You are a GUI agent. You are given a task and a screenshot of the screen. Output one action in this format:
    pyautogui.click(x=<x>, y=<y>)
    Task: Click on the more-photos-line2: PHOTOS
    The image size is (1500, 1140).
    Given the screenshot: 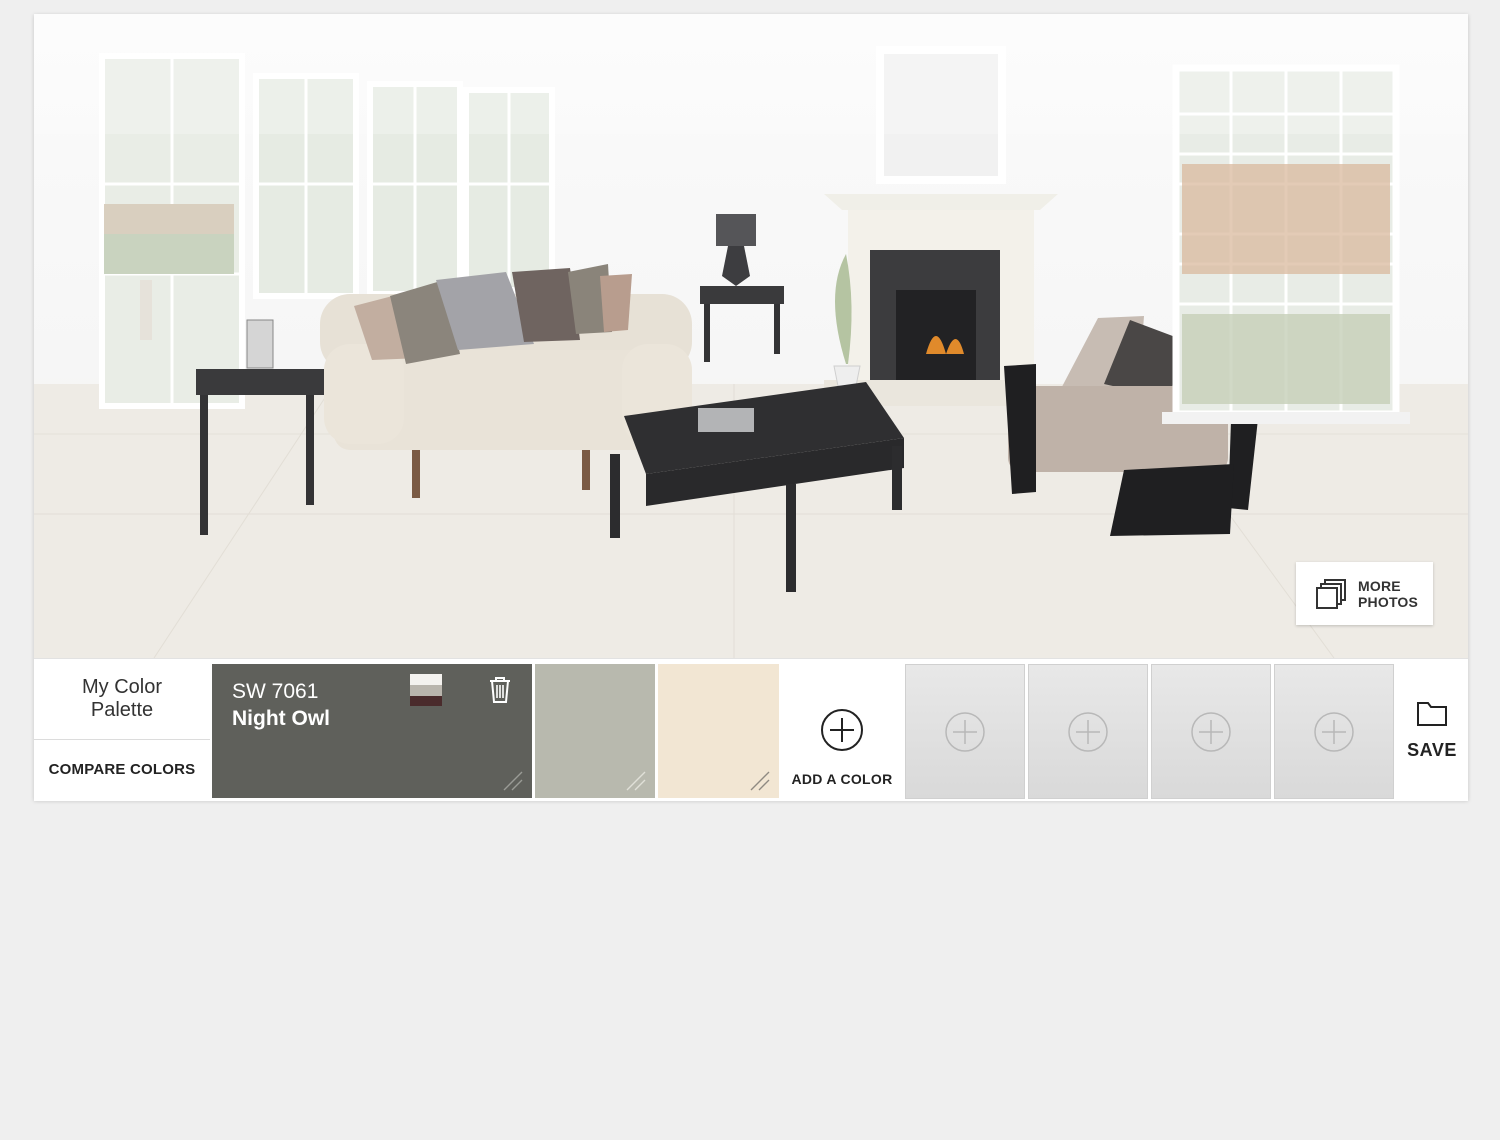 What is the action you would take?
    pyautogui.click(x=1388, y=602)
    